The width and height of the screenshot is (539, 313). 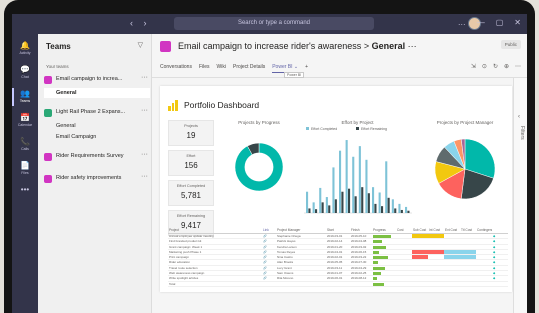 What do you see at coordinates (301, 230) in the screenshot?
I see `column-header: Project Manager` at bounding box center [301, 230].